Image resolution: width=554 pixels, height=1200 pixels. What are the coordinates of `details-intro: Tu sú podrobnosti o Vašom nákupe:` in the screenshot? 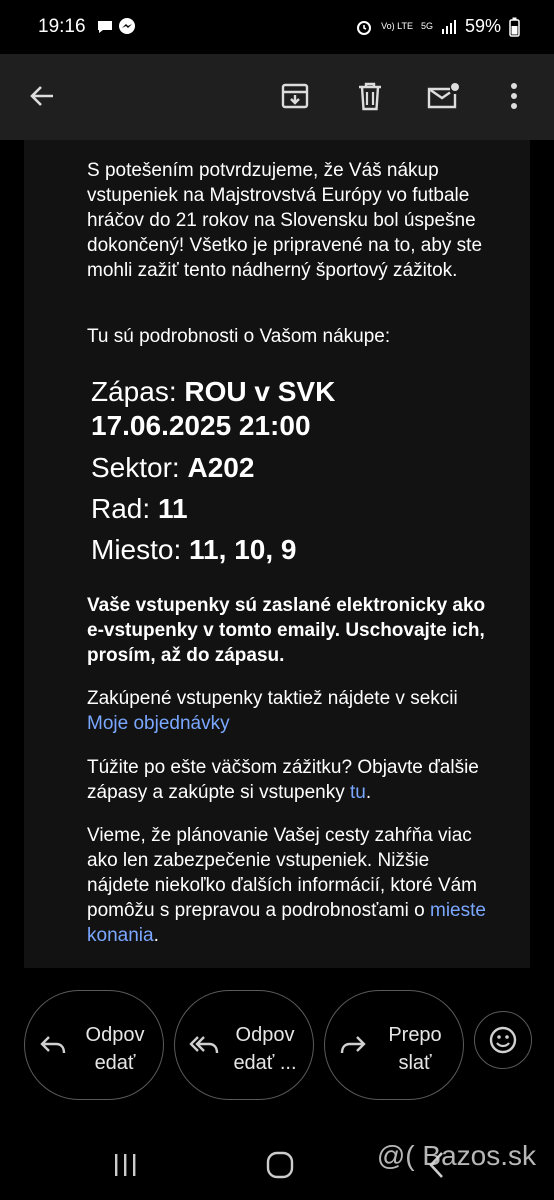 It's located at (239, 336).